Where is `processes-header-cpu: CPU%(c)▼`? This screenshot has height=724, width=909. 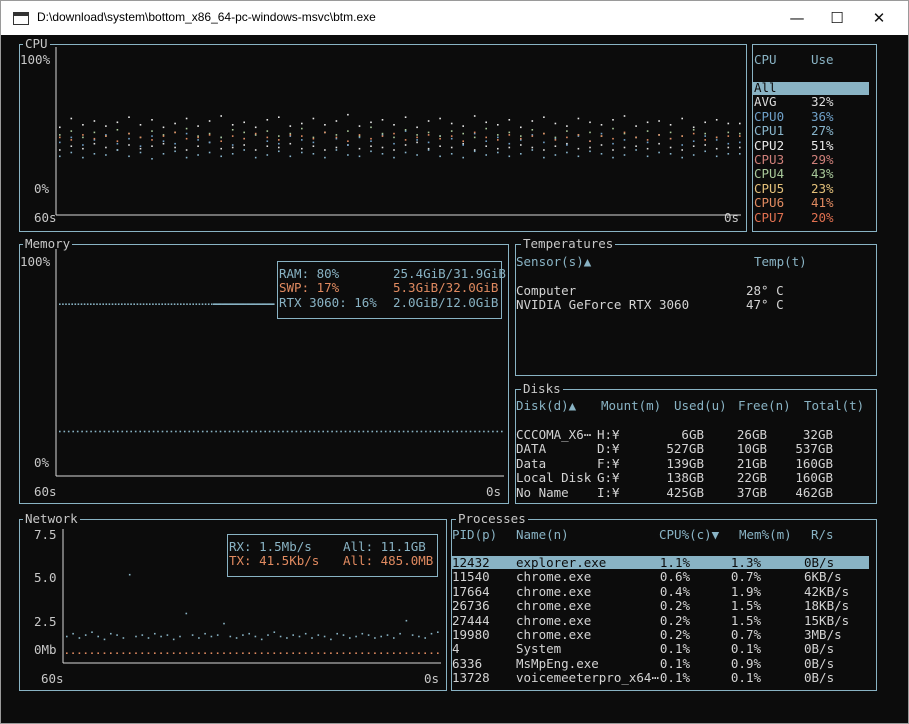
processes-header-cpu: CPU%(c)▼ is located at coordinates (689, 535).